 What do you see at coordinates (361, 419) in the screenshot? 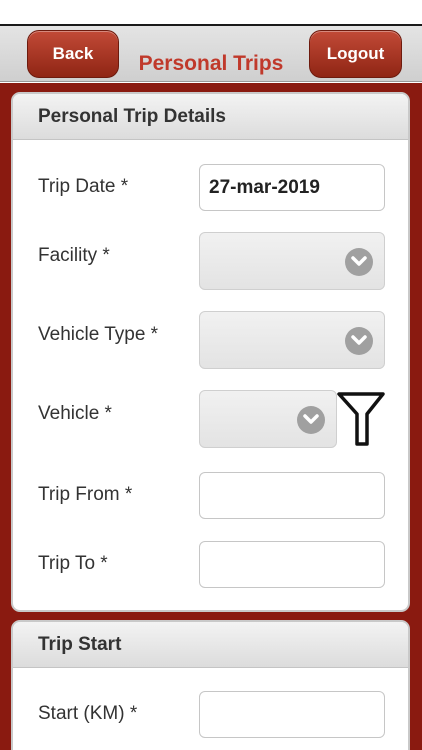
I see `filter-icon` at bounding box center [361, 419].